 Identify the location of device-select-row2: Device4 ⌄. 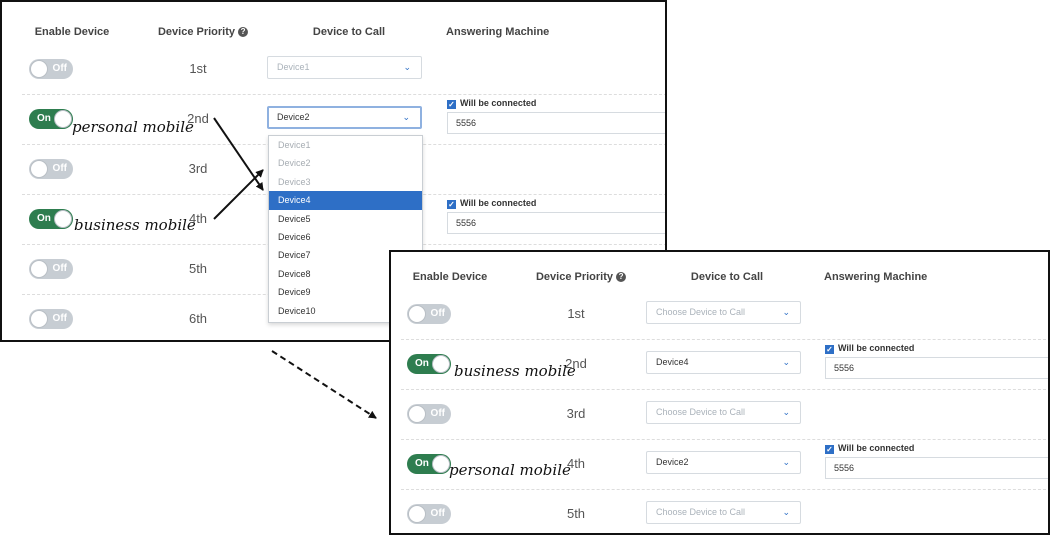
(723, 362).